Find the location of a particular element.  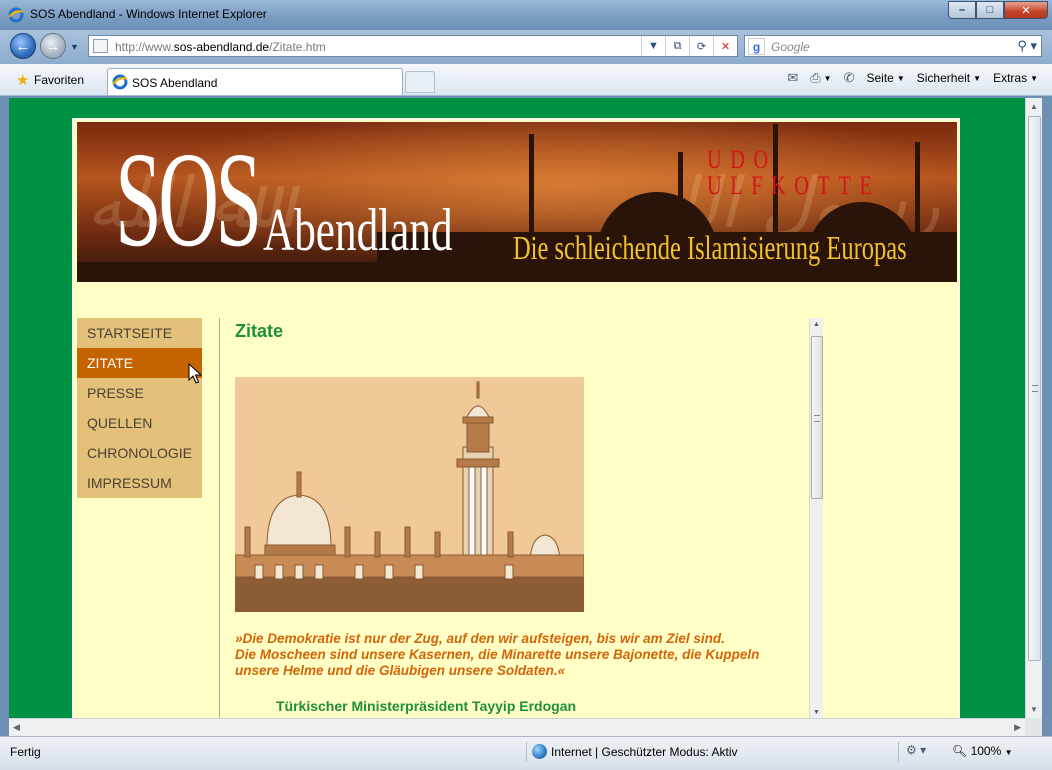

forward-button: → is located at coordinates (53, 46).